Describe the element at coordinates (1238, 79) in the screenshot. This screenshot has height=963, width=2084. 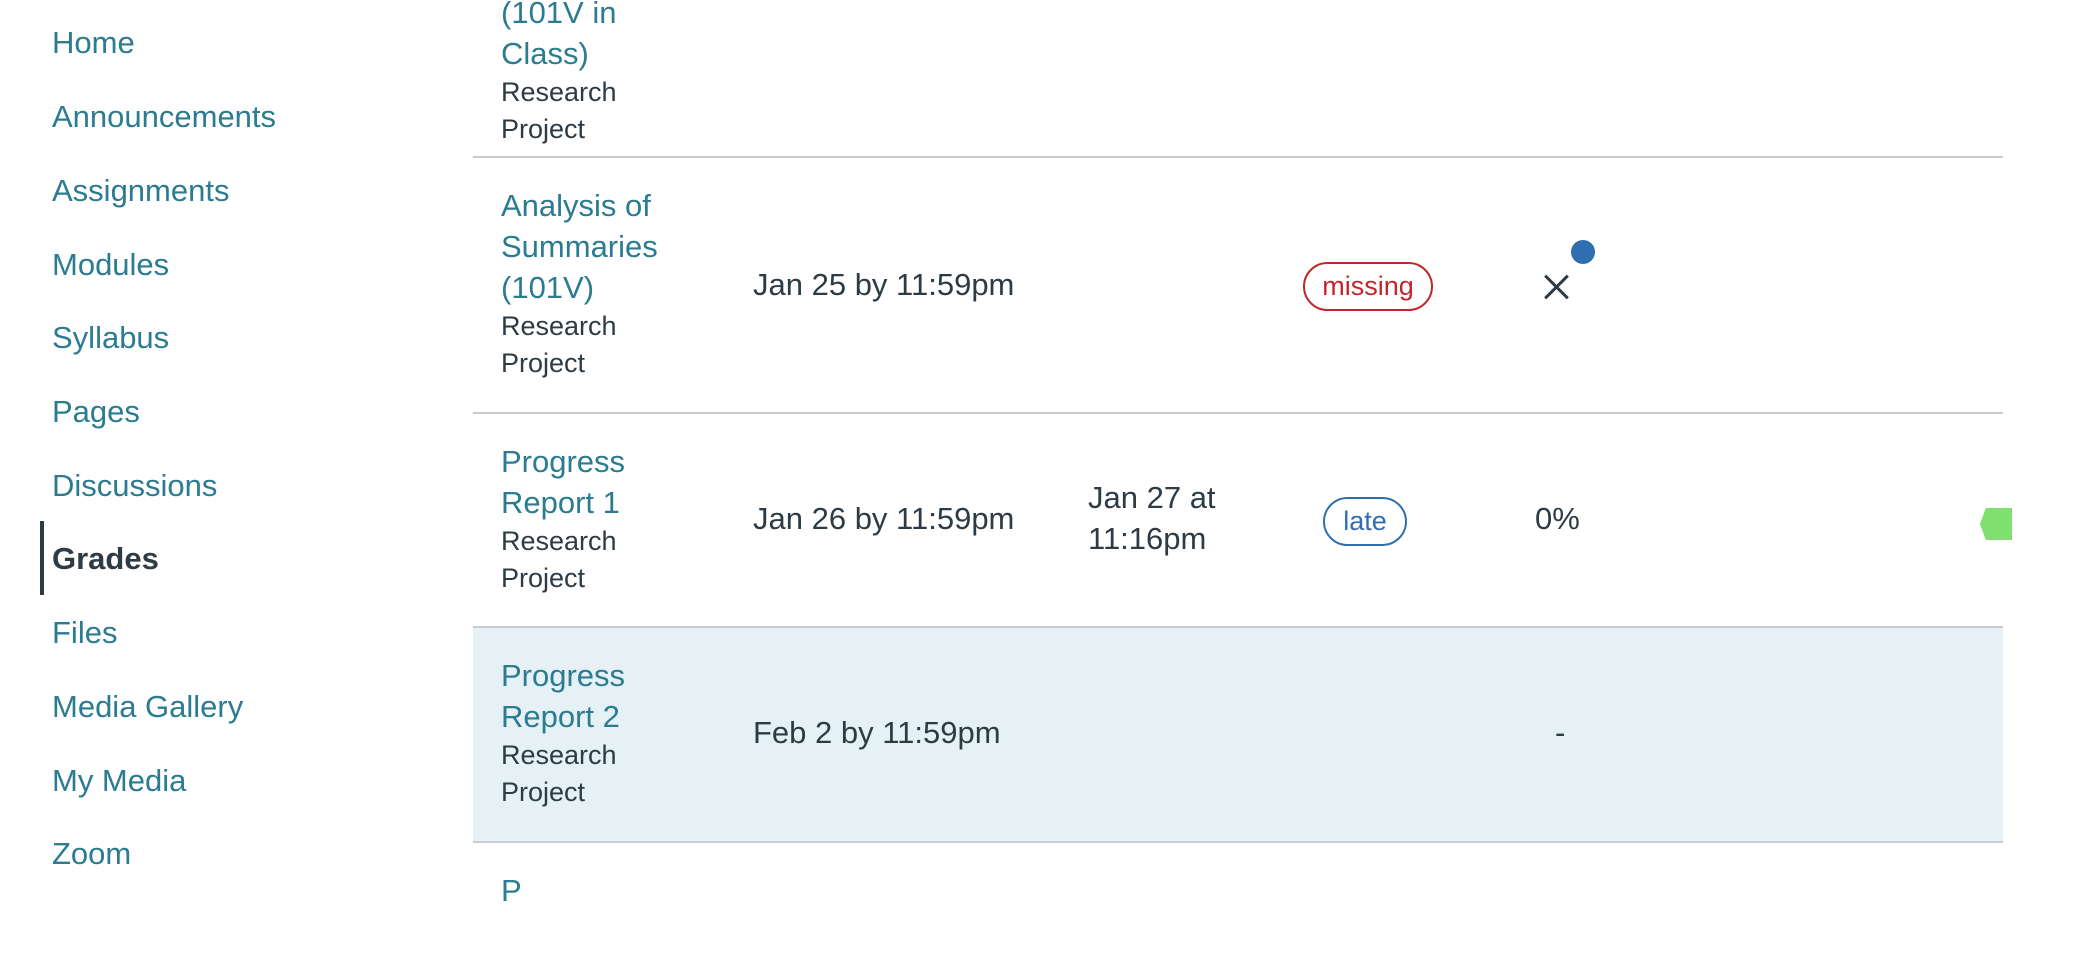
I see `table-row: (101V in Class) Research Project` at that location.